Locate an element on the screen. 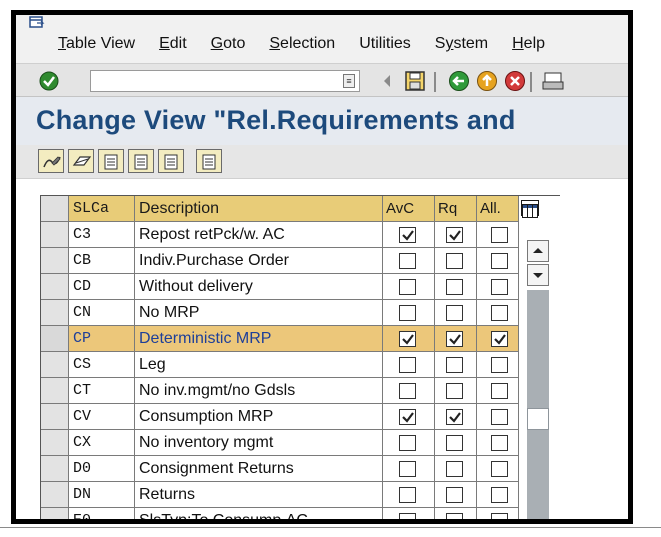 The image size is (661, 537). table-row: E0 SlsTyp:To Consump.AC is located at coordinates (300, 513).